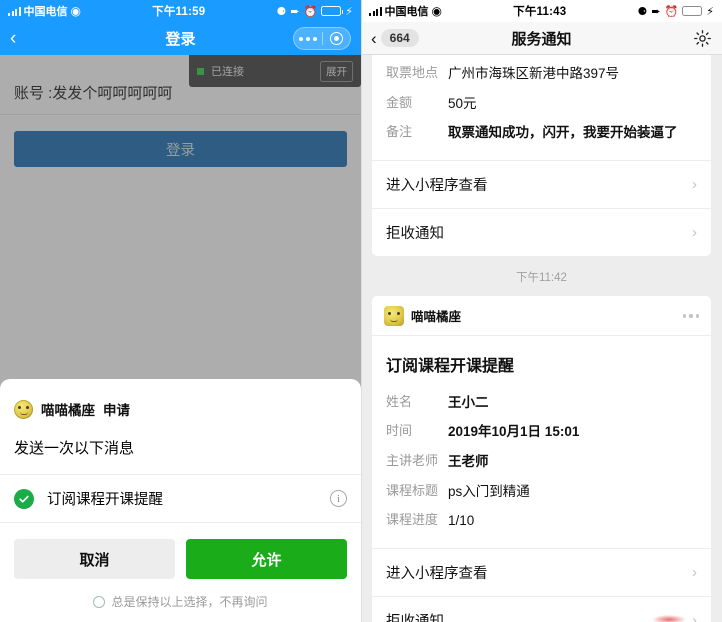  What do you see at coordinates (541, 492) in the screenshot?
I see `detail-row: 课程标题 ps入门到精通` at bounding box center [541, 492].